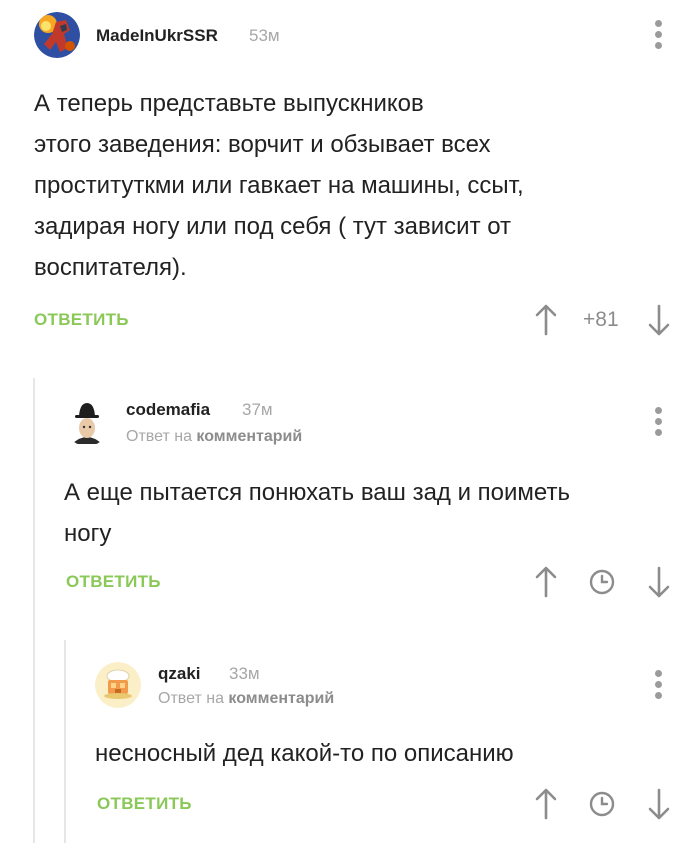 The width and height of the screenshot is (700, 843). Describe the element at coordinates (601, 319) in the screenshot. I see `rating-value: +81` at that location.